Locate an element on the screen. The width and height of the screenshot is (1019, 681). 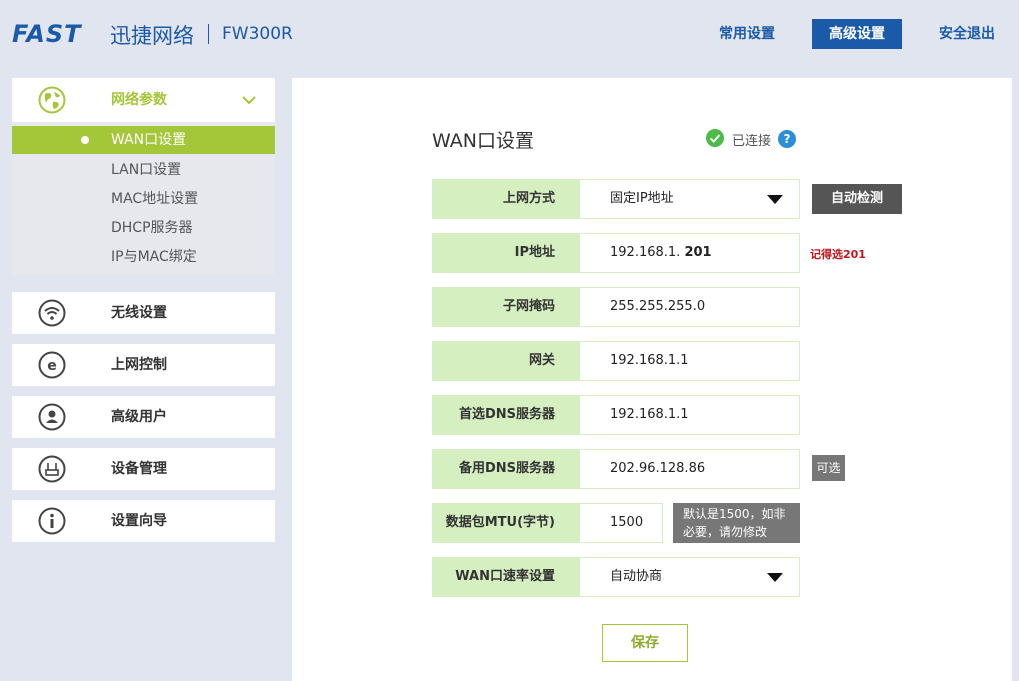
select-value: 自动协商 is located at coordinates (636, 576).